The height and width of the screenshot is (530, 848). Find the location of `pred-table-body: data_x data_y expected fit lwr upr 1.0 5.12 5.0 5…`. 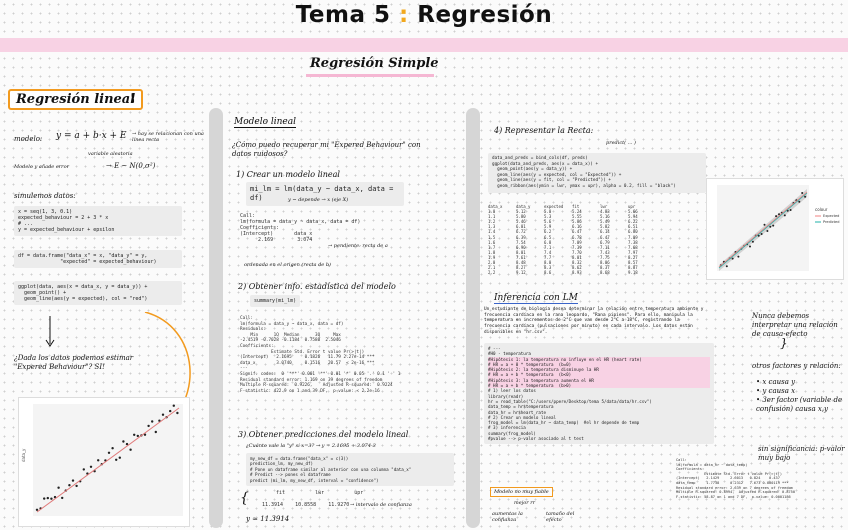

pred-table-body: data_x data_y expected fit lwr upr 1.0 5.12 5.0 5… is located at coordinates (572, 239).